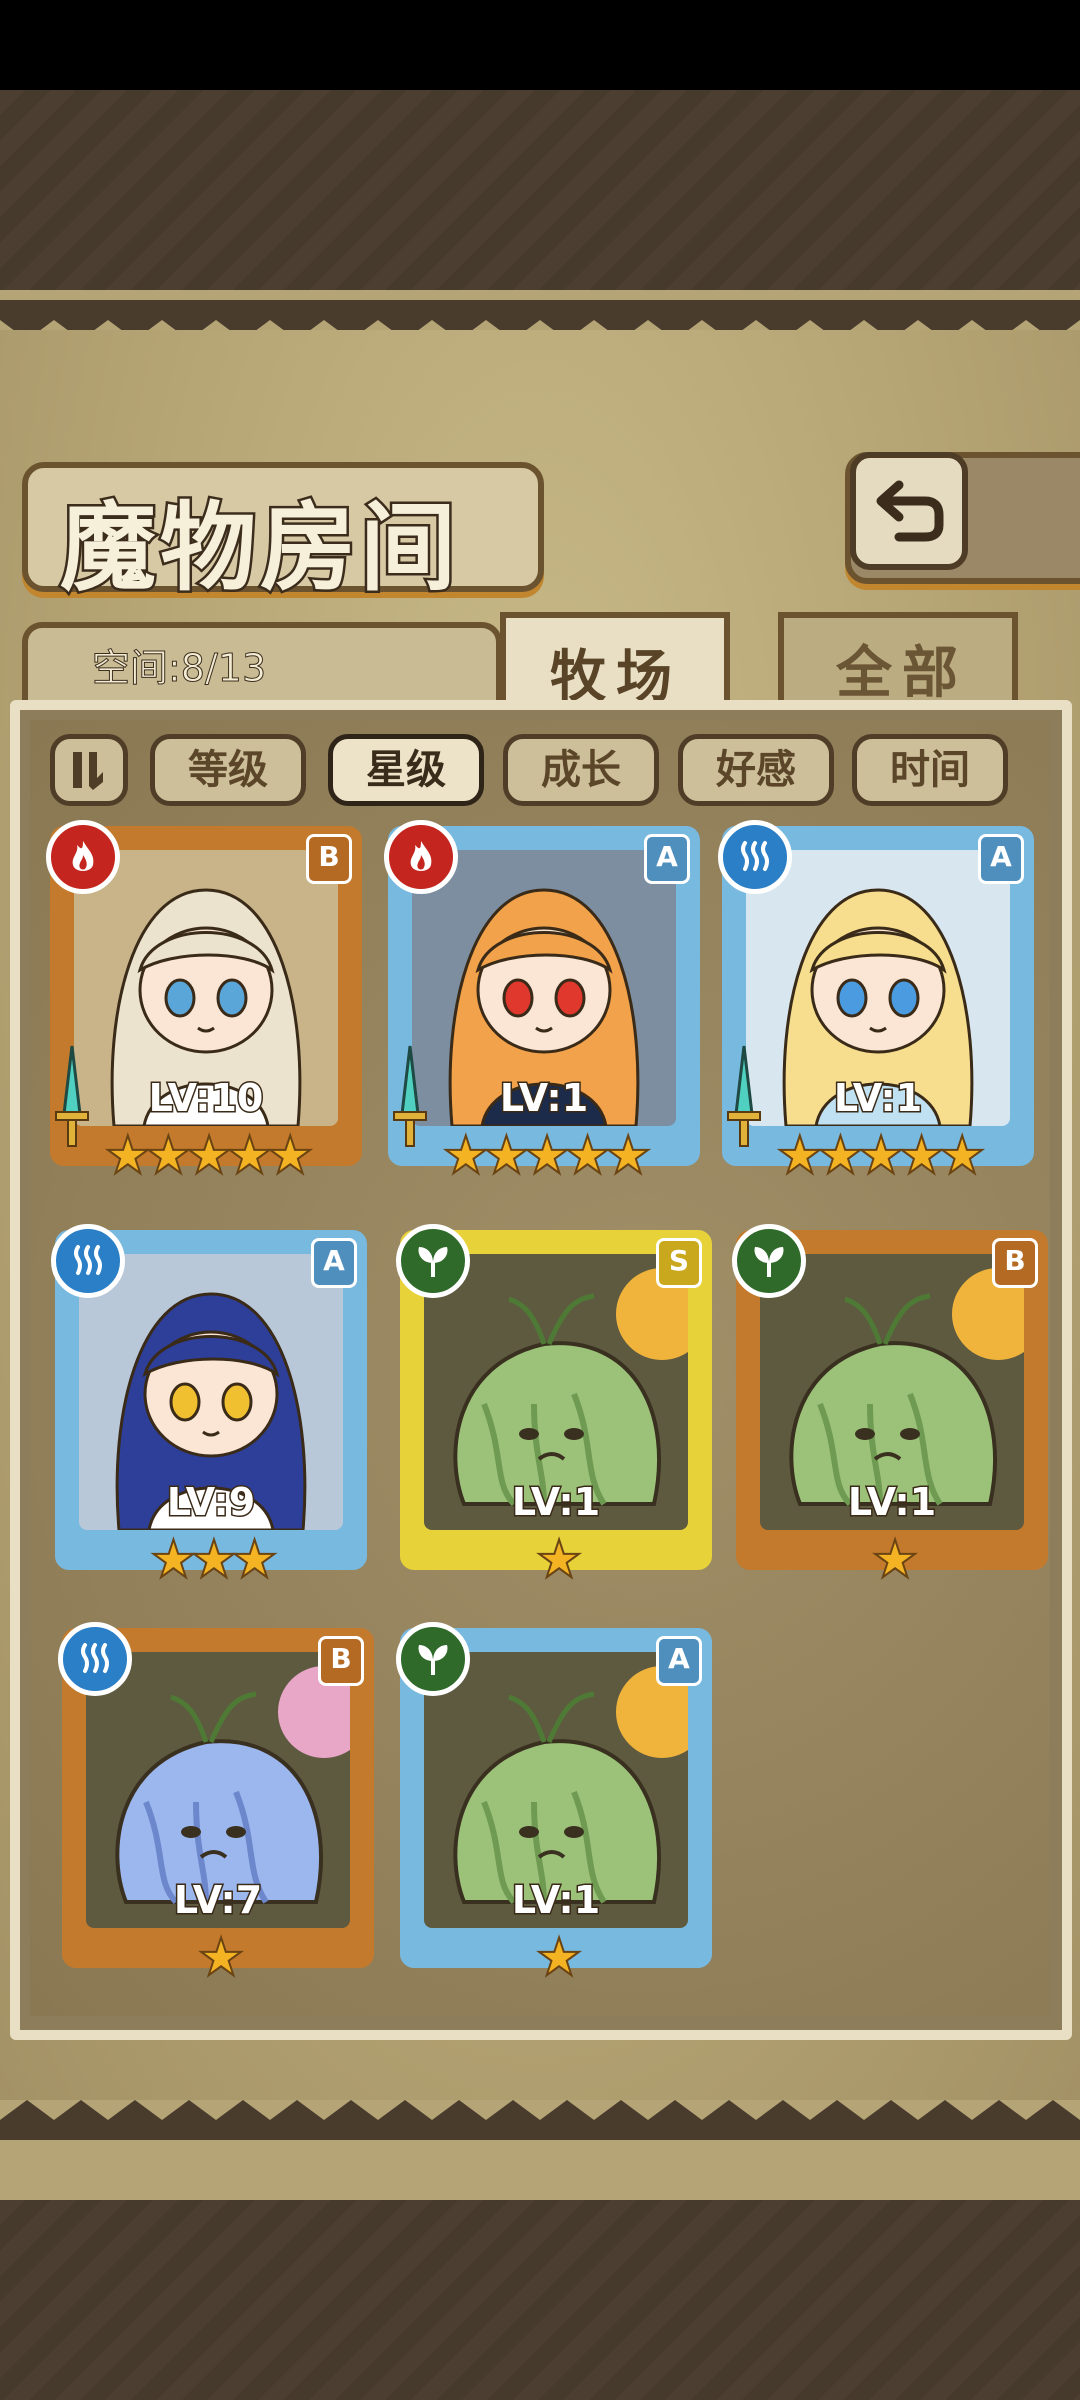 The image size is (1080, 2400). What do you see at coordinates (217, 1900) in the screenshot?
I see `level-label: LV:7` at bounding box center [217, 1900].